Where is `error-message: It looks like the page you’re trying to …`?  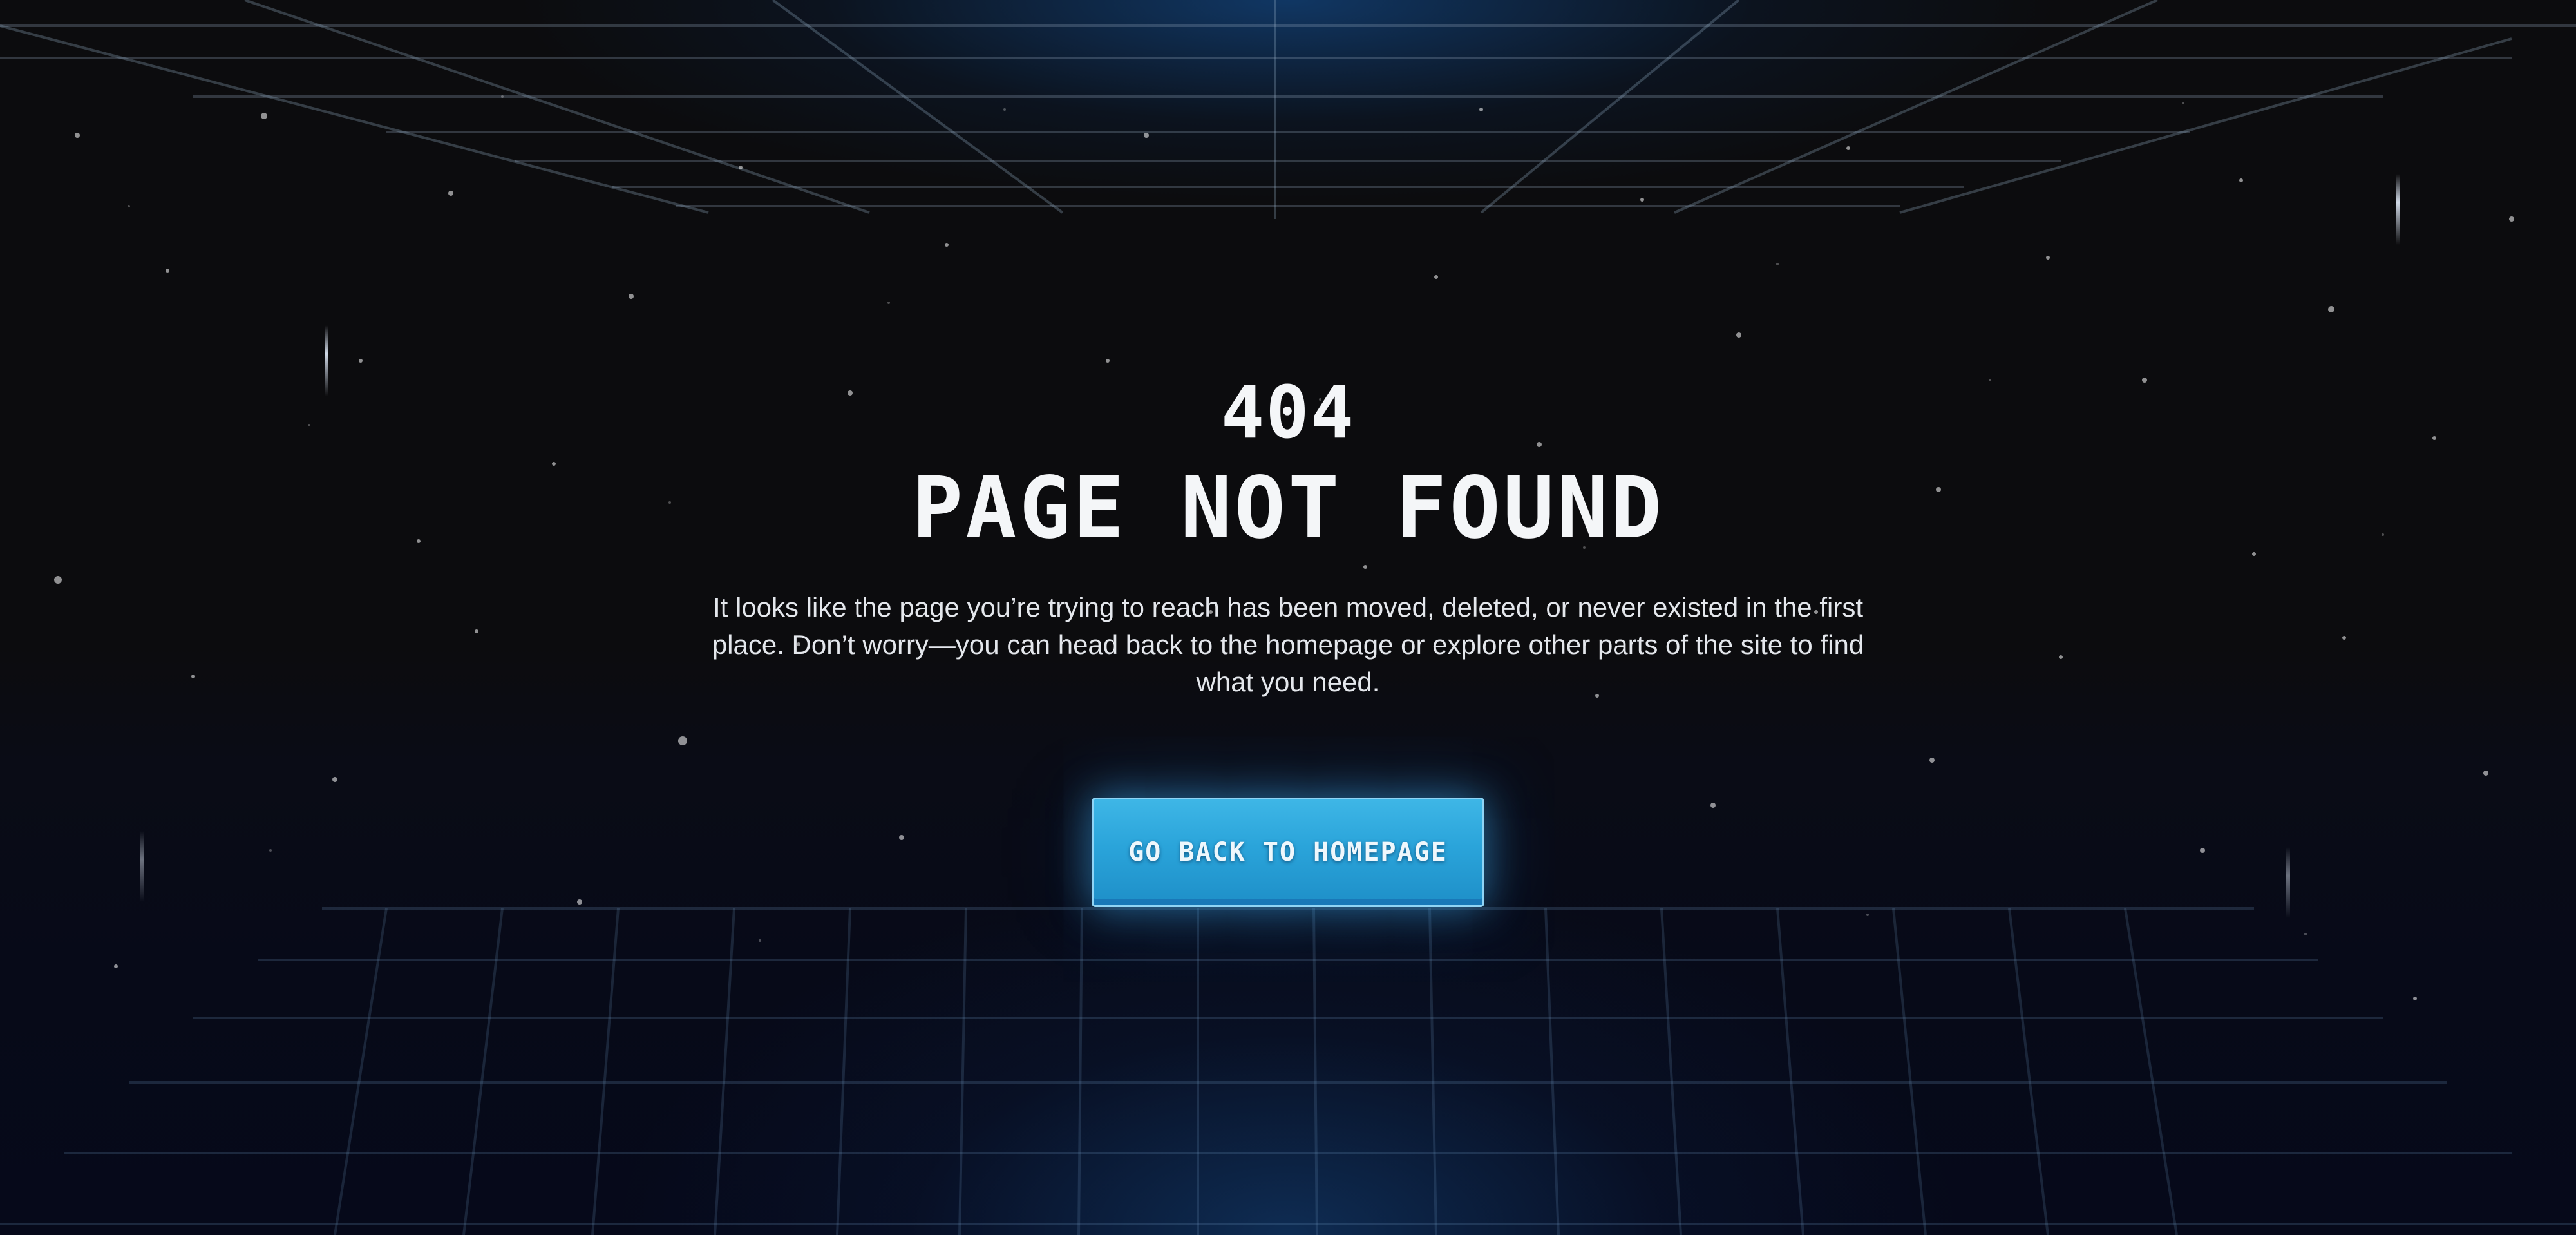 error-message: It looks like the page you’re trying to … is located at coordinates (1288, 645).